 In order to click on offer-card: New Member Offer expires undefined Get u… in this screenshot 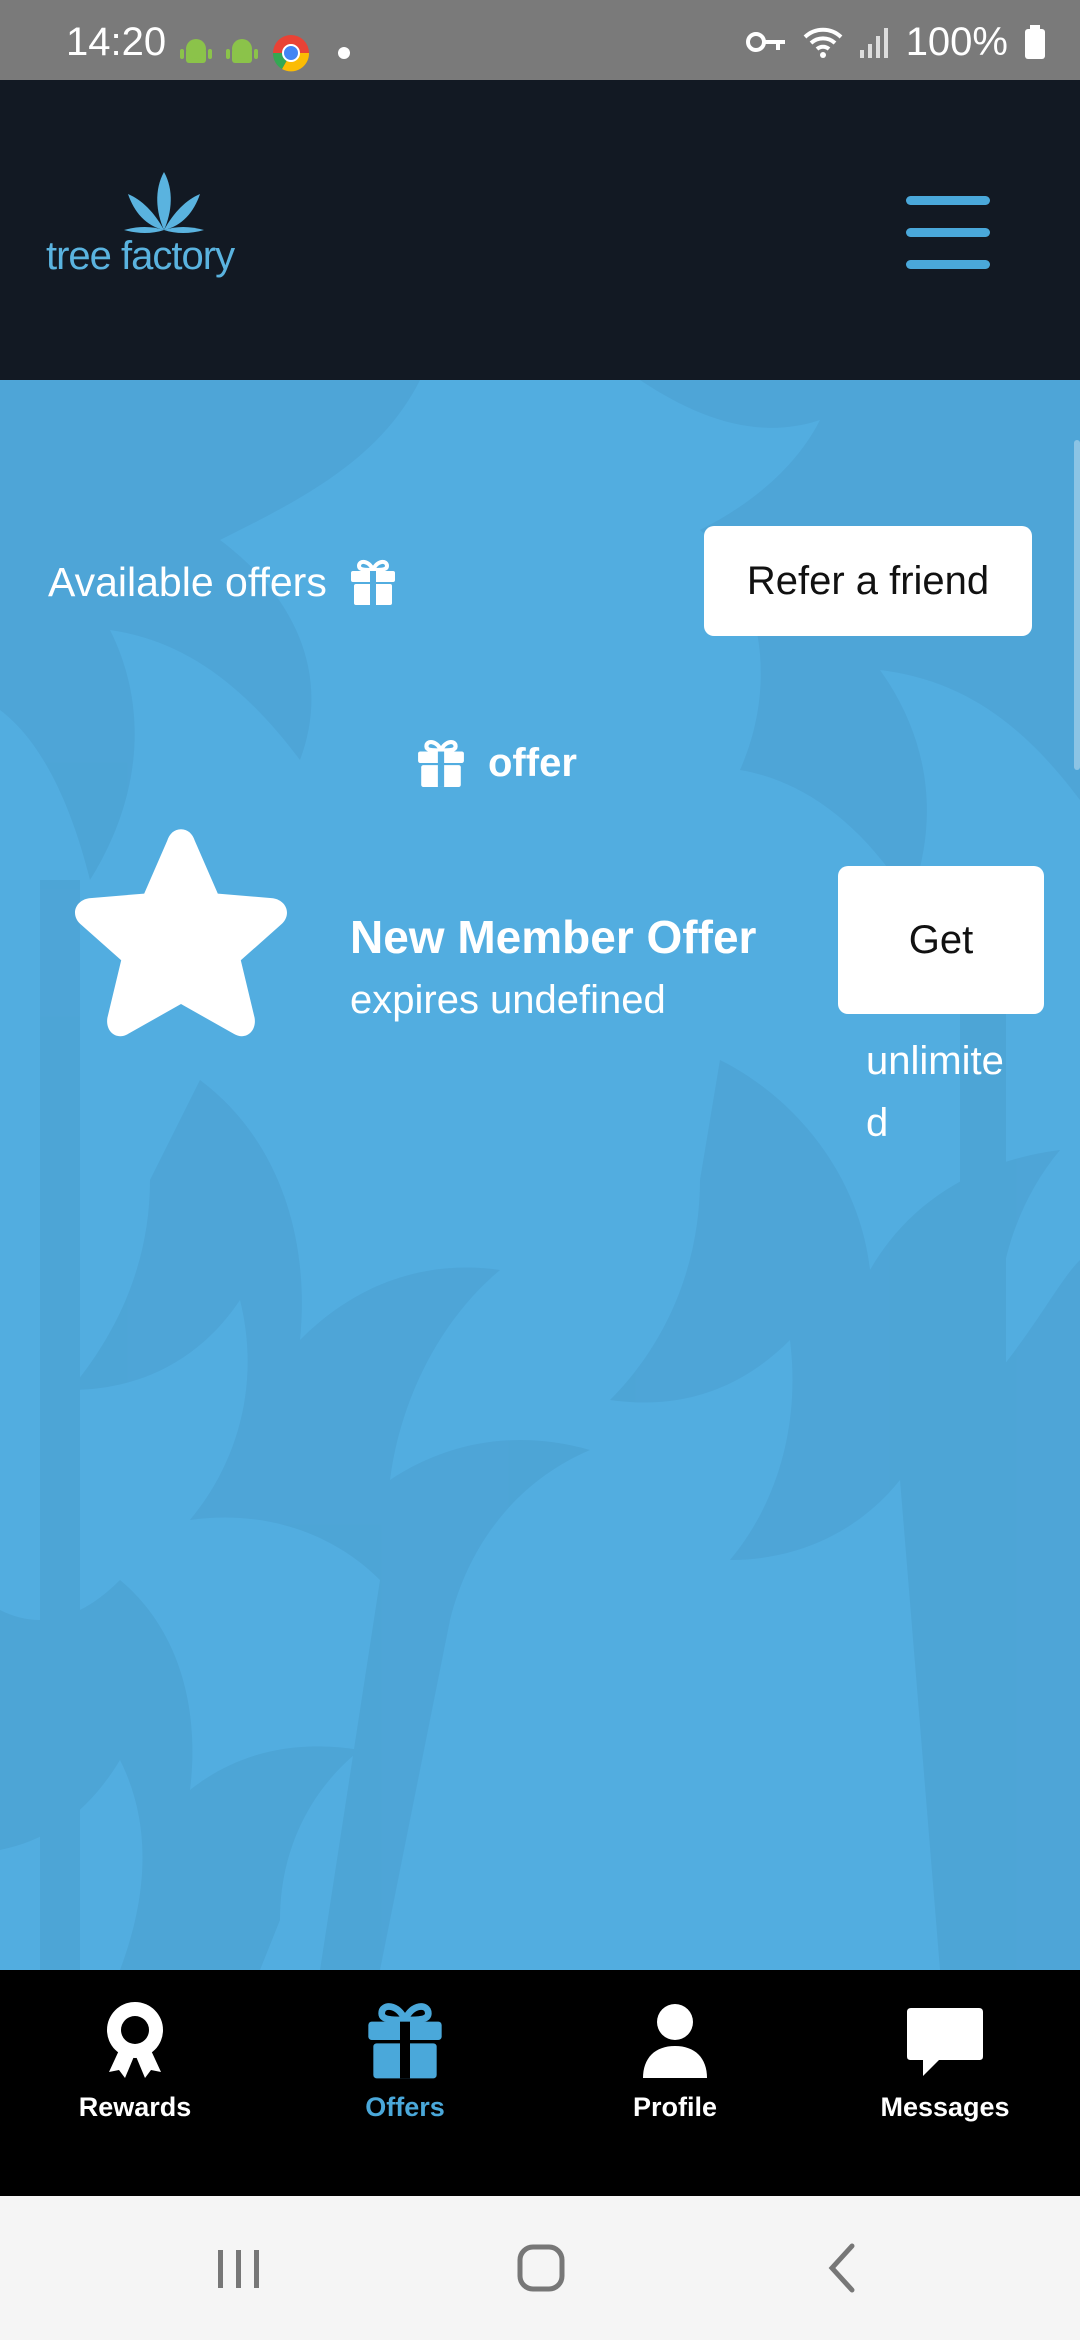, I will do `click(540, 982)`.